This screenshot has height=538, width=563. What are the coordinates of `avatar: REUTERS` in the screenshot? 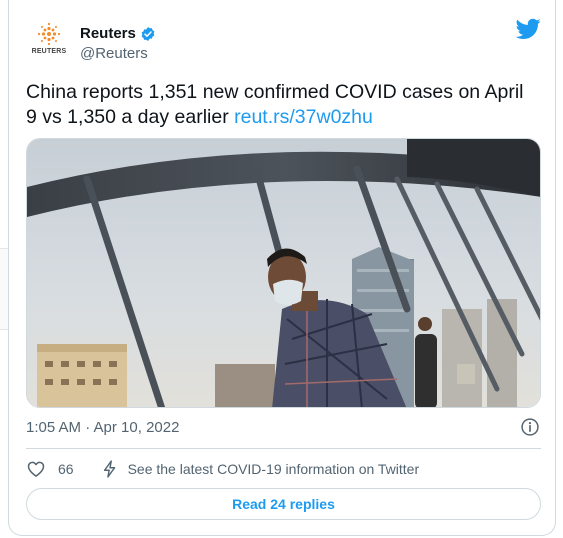 It's located at (49, 43).